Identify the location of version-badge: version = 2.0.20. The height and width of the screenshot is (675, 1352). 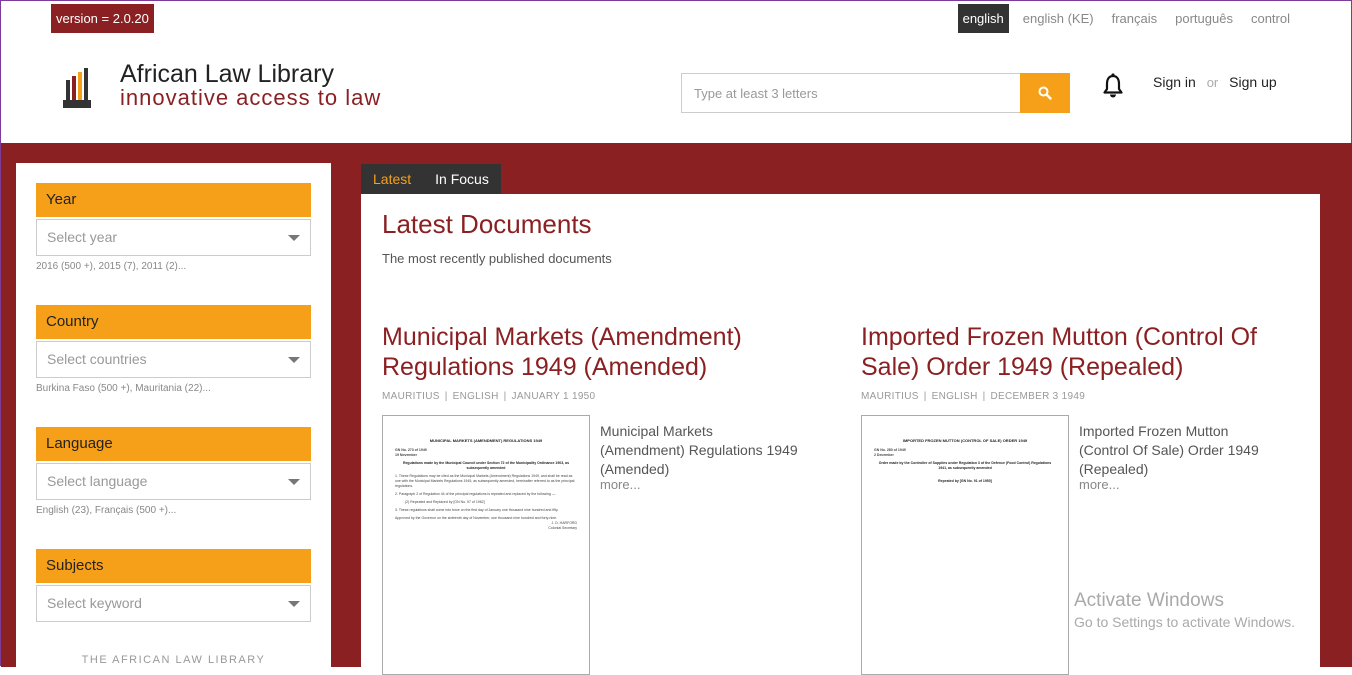
(102, 18).